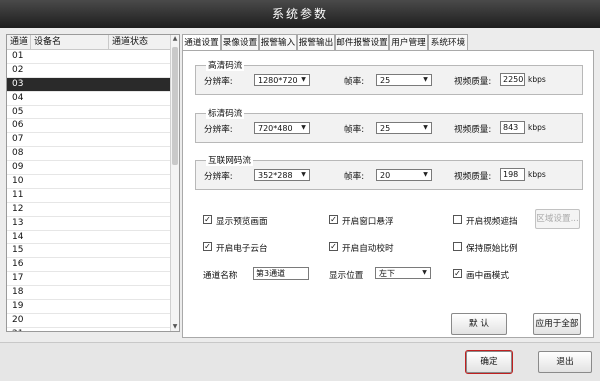  Describe the element at coordinates (18, 319) in the screenshot. I see `channel-number: 20` at that location.